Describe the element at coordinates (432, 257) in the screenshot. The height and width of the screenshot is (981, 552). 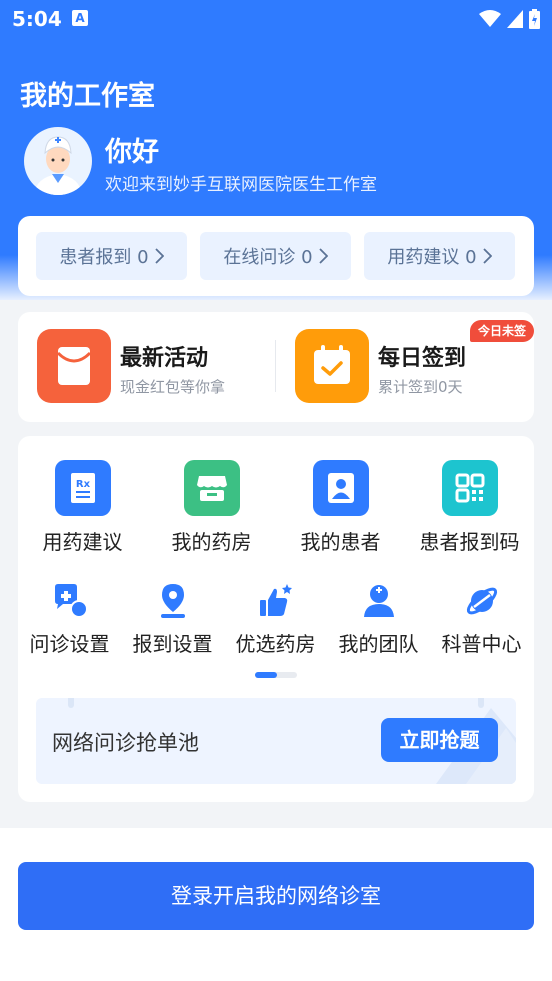
I see `stat-label: 用药建议 0` at that location.